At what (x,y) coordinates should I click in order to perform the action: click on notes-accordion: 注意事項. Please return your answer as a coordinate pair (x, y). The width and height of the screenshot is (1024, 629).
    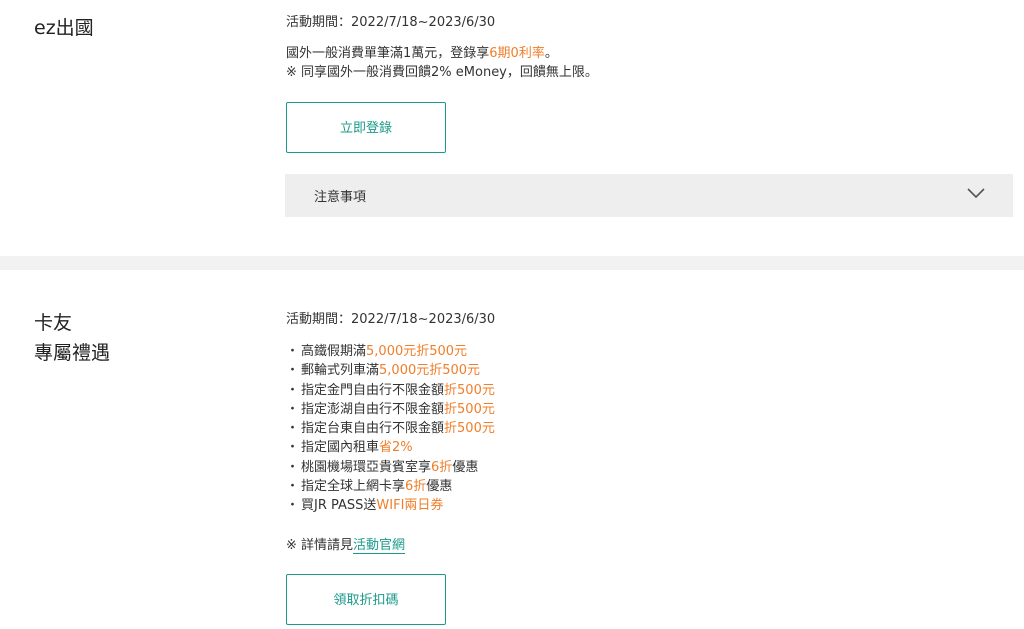
    Looking at the image, I should click on (649, 195).